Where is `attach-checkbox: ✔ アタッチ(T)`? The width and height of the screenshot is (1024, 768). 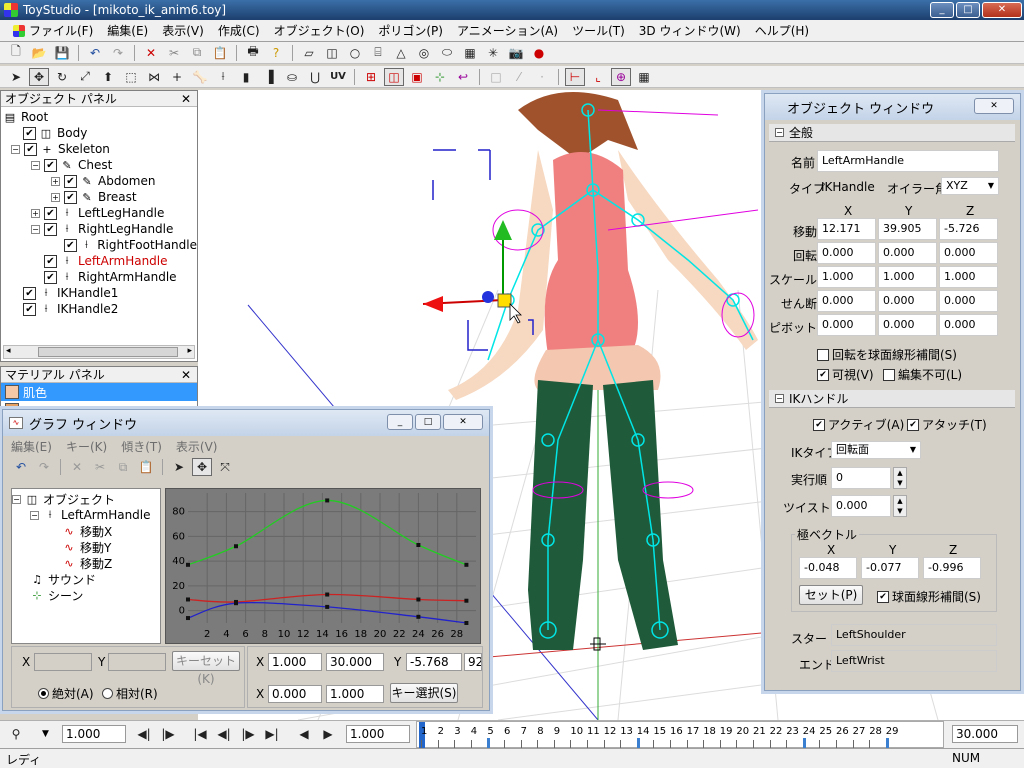 attach-checkbox: ✔ アタッチ(T) is located at coordinates (947, 424).